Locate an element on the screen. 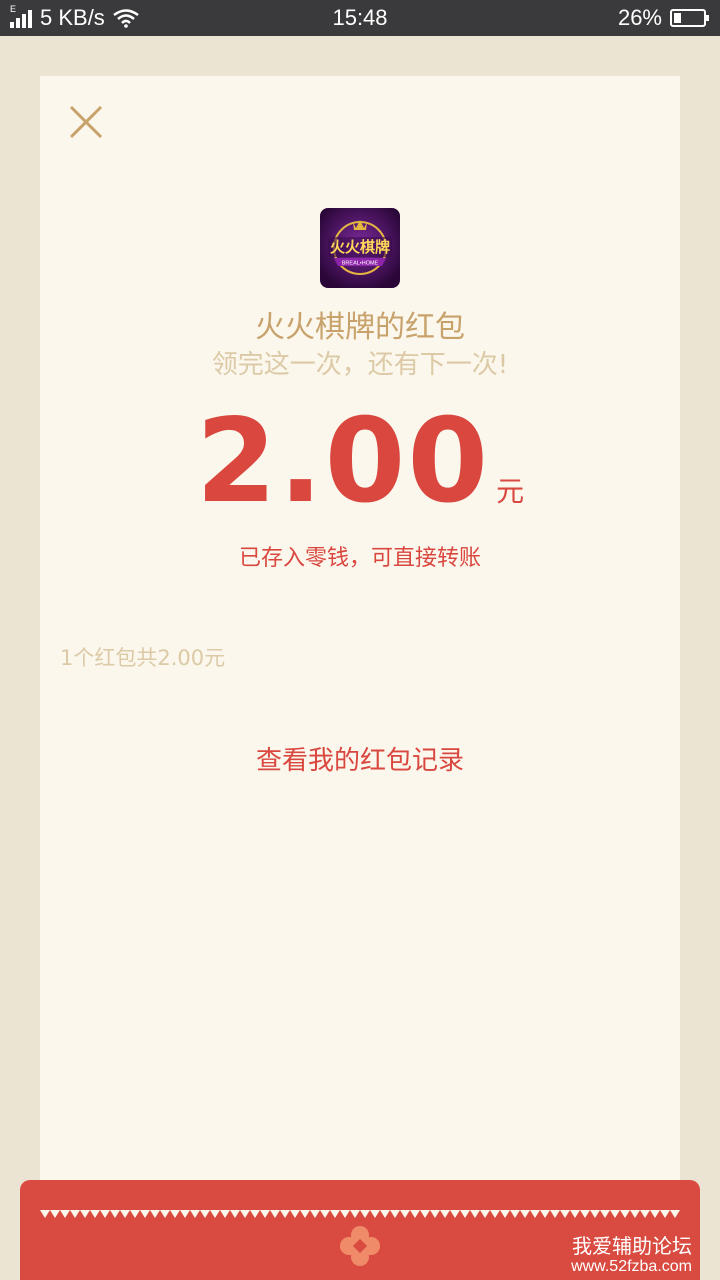 The width and height of the screenshot is (720, 1280). status-right: 26% is located at coordinates (663, 18).